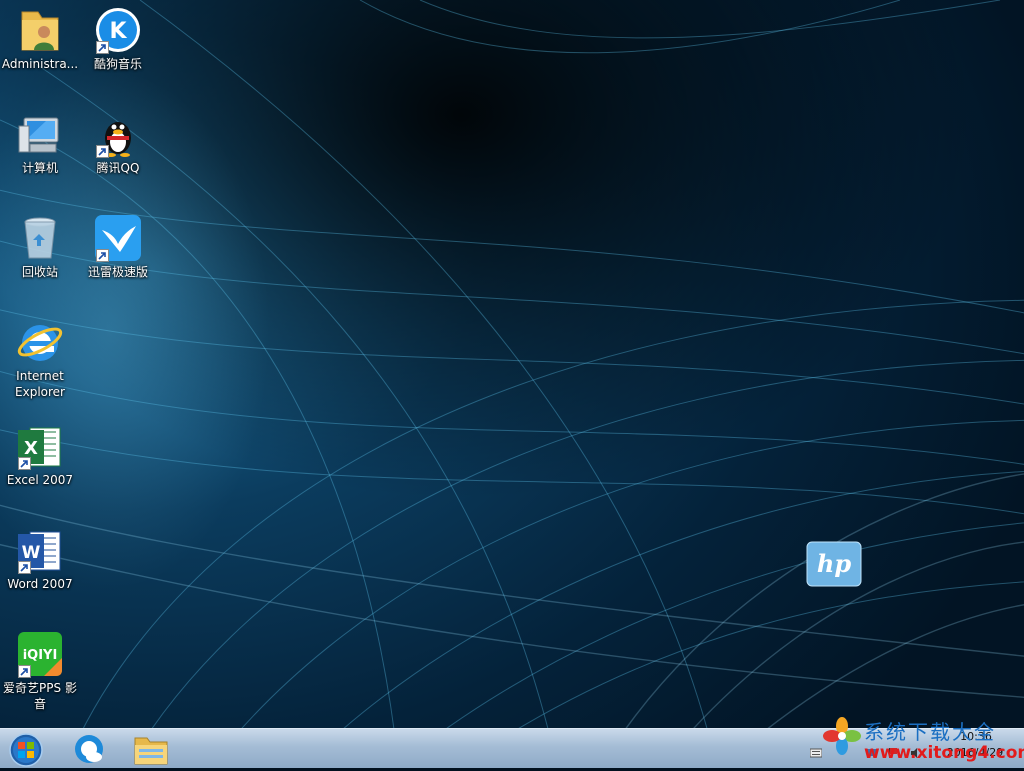 Image resolution: width=1024 pixels, height=771 pixels. Describe the element at coordinates (40, 134) in the screenshot. I see `computer-icon` at that location.